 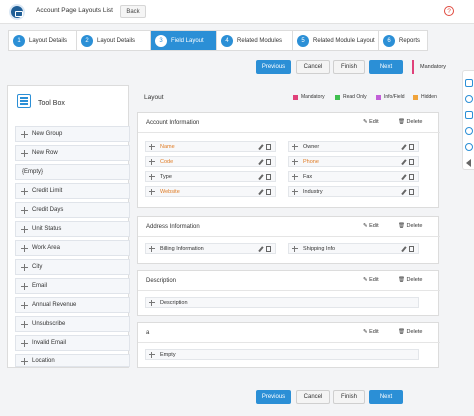 What do you see at coordinates (210, 191) in the screenshot?
I see `field-website: Website` at bounding box center [210, 191].